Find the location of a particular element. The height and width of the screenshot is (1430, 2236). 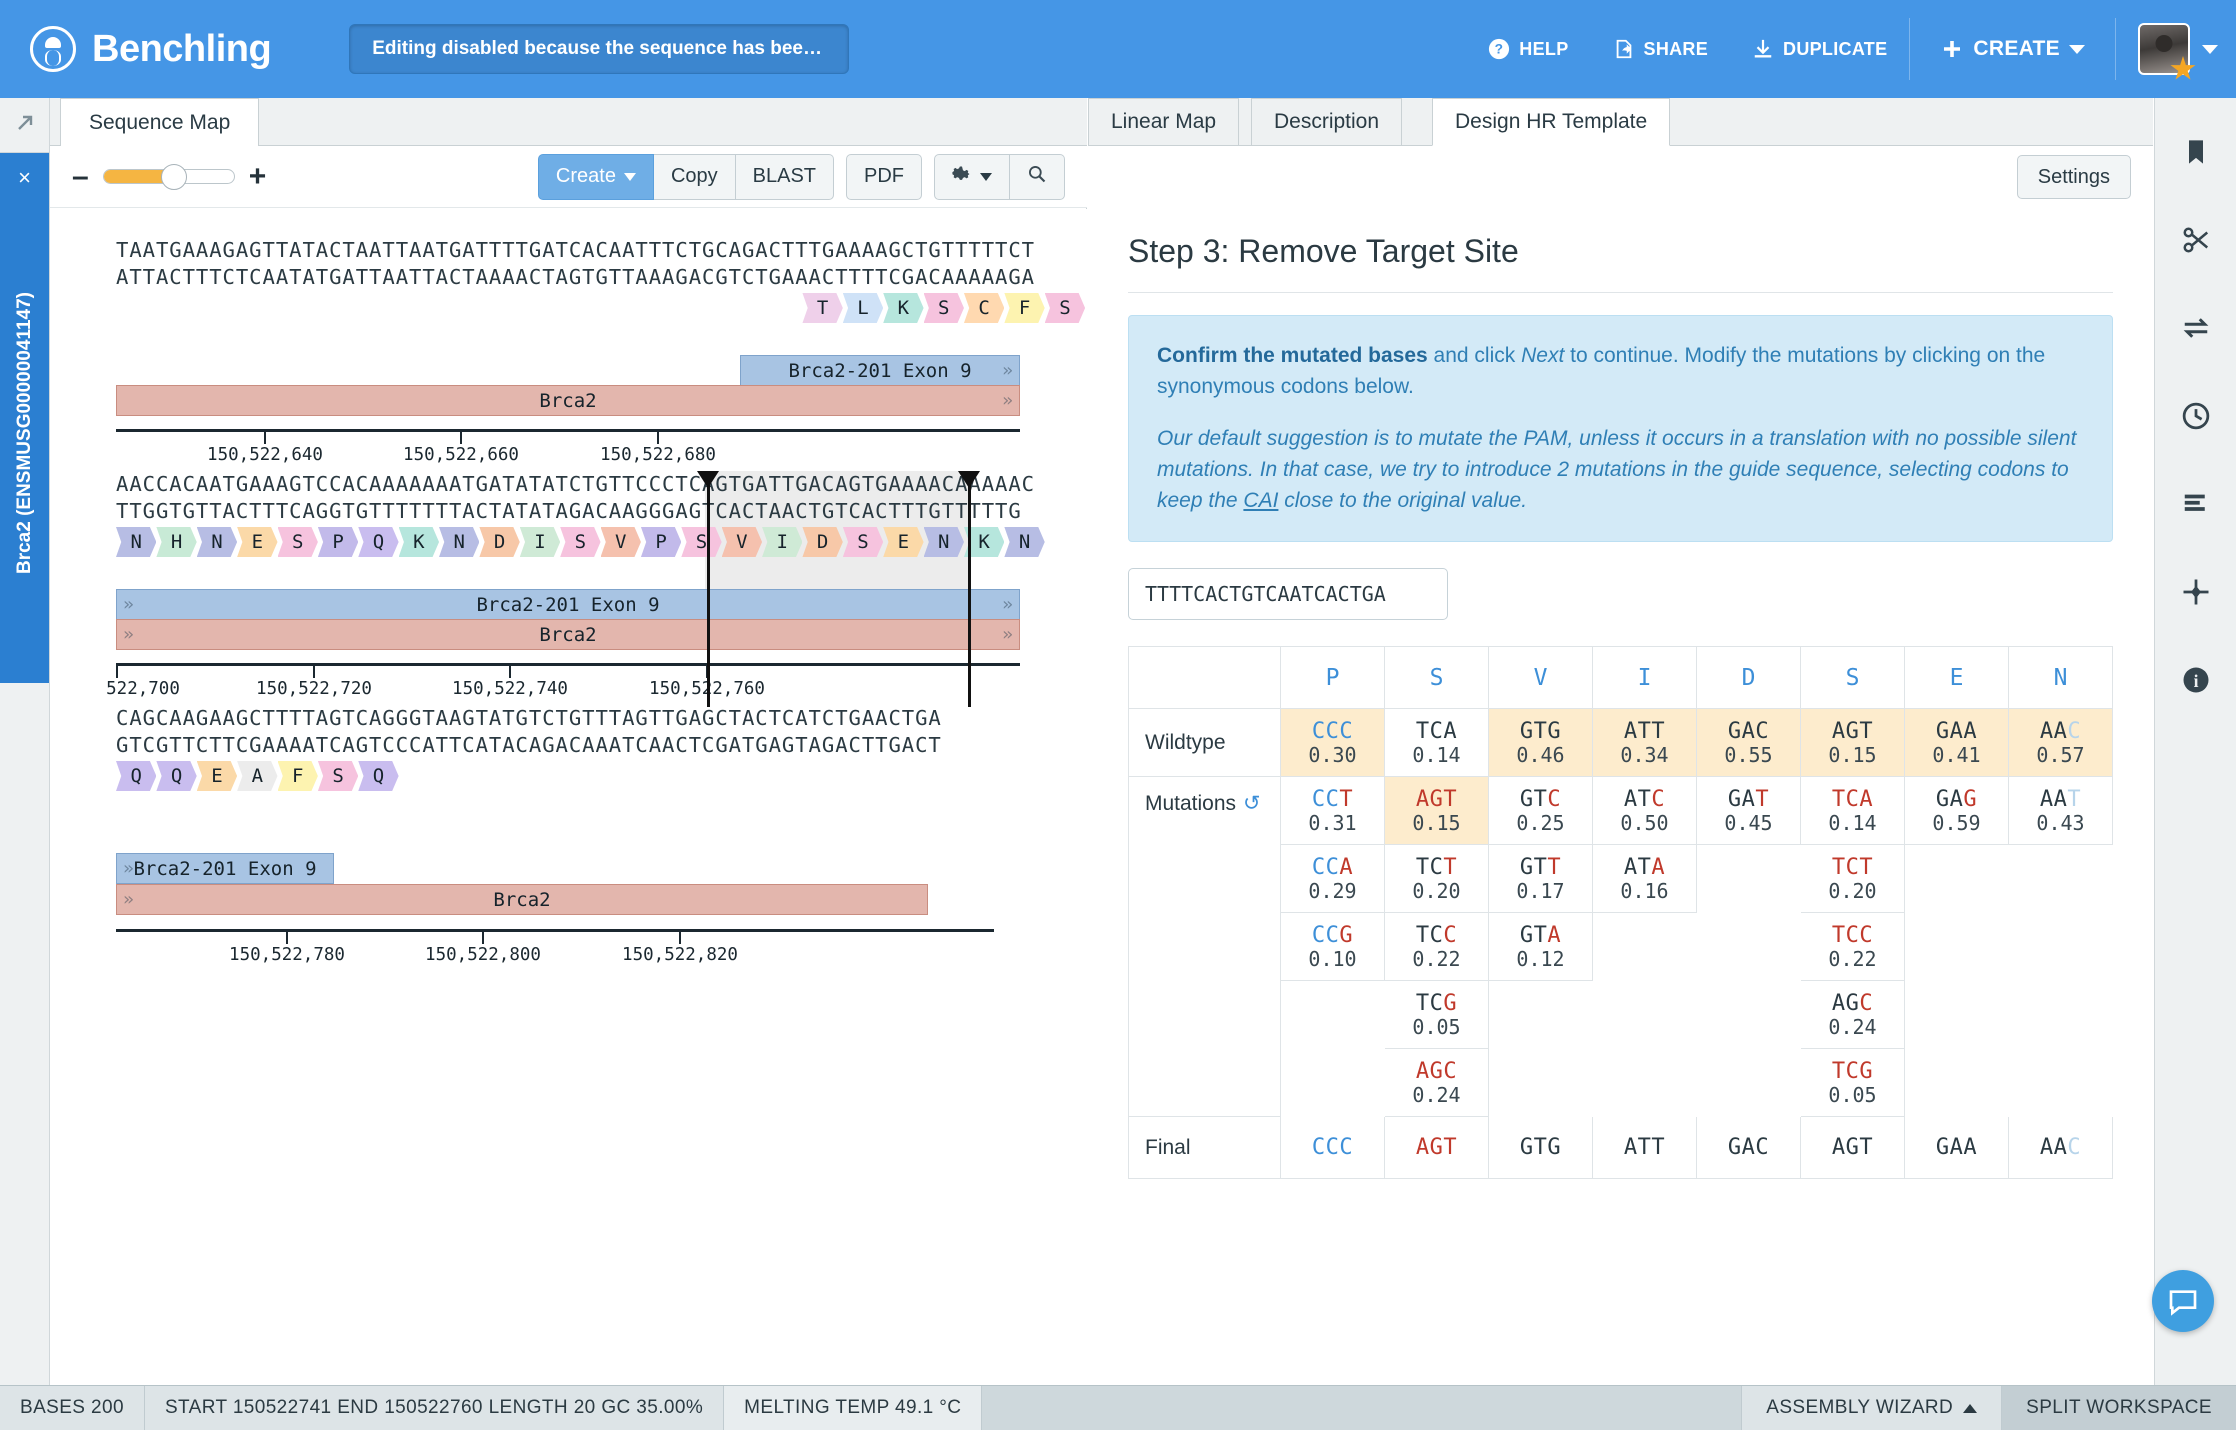

mutation-codon-cell: ATC 0.50 is located at coordinates (1644, 811).